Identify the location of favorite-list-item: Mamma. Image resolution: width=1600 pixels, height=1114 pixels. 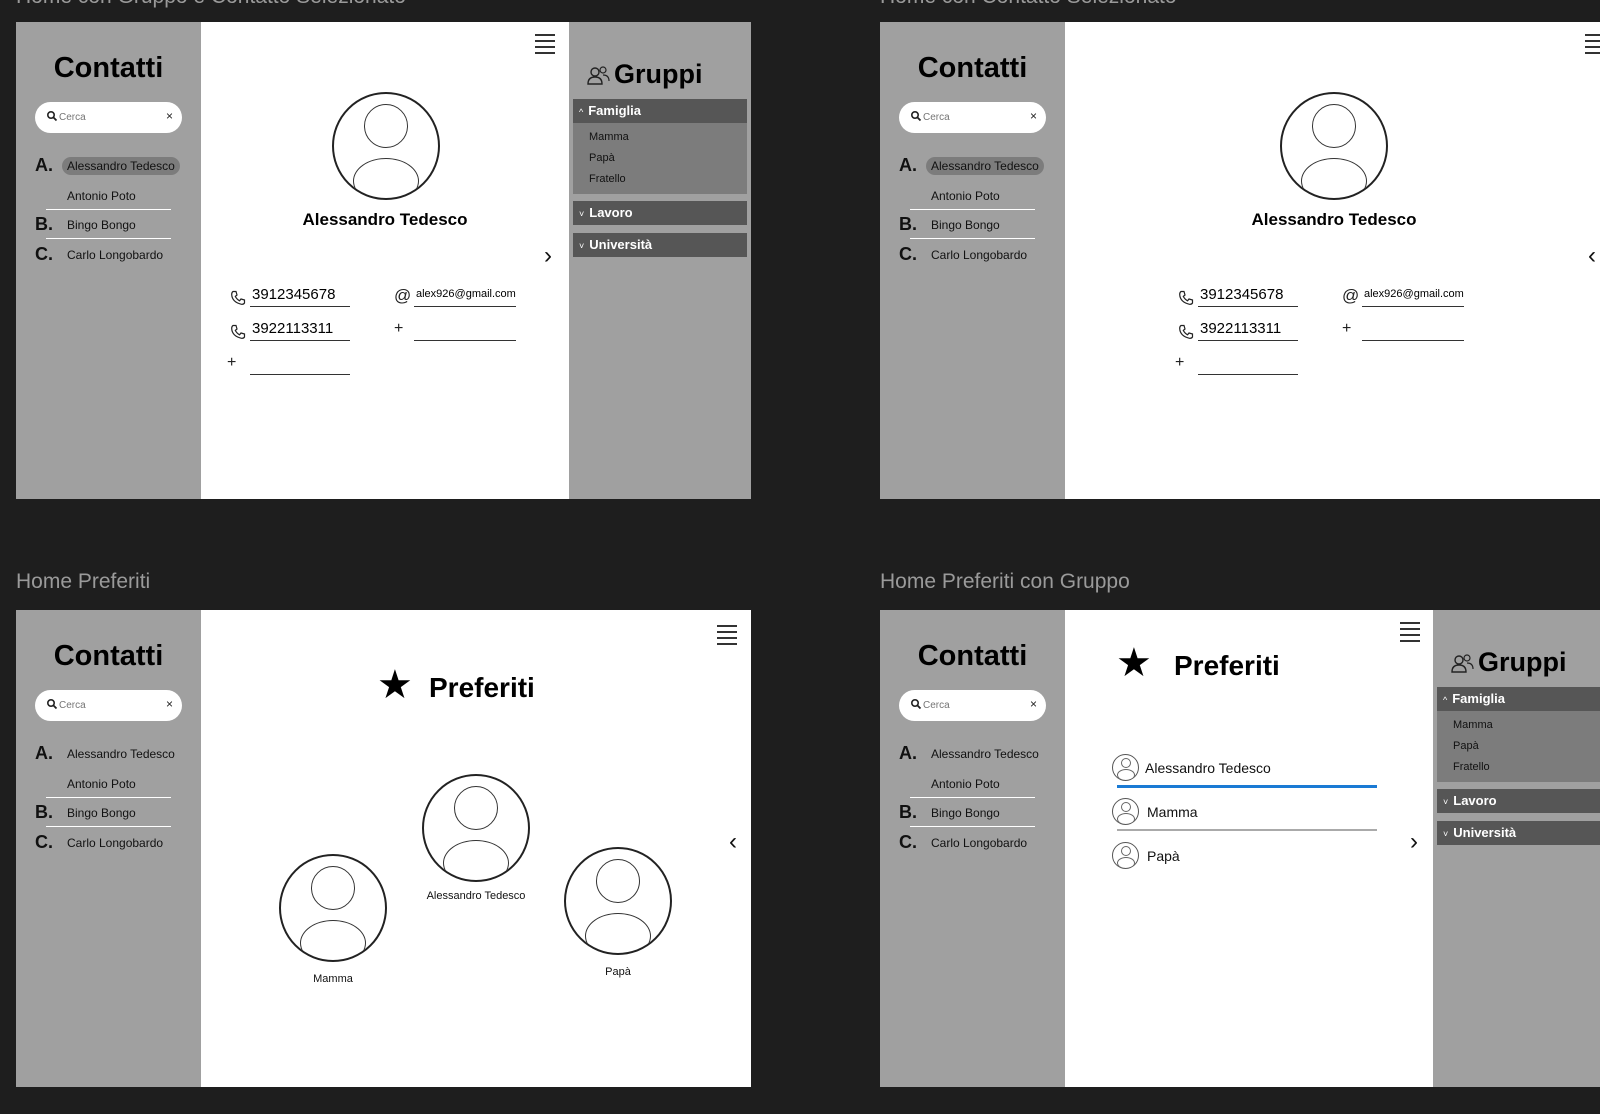
(1172, 812).